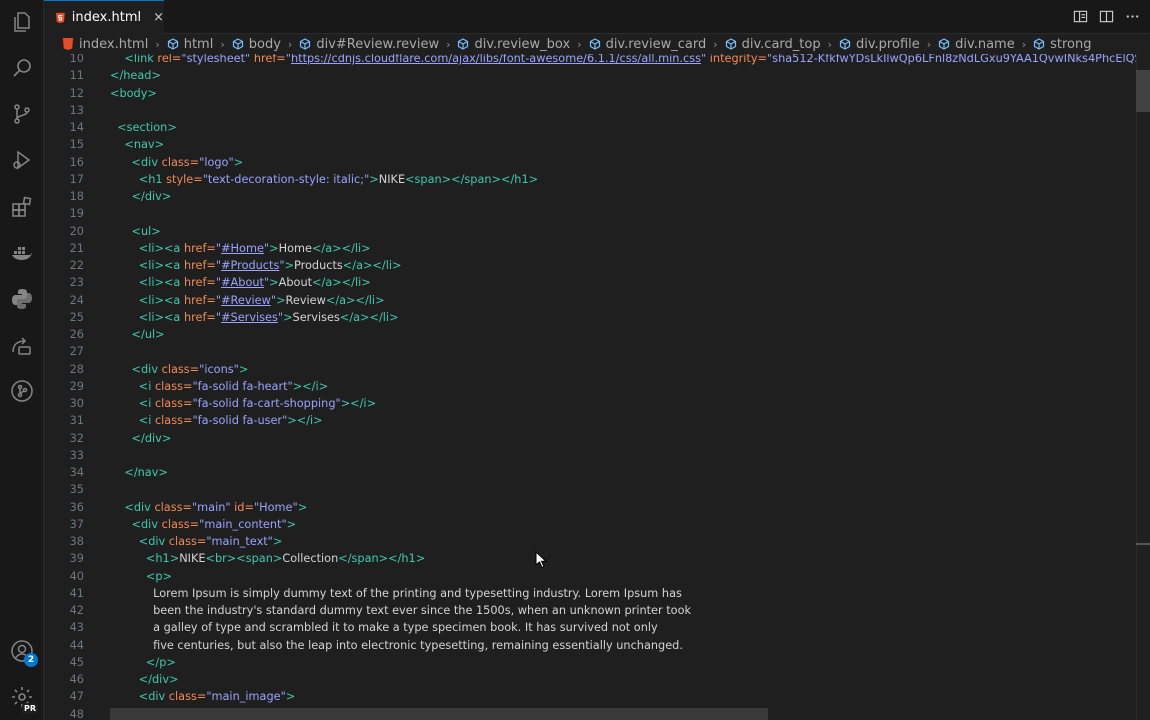 Image resolution: width=1150 pixels, height=720 pixels. I want to click on code-token: <nav>, so click(144, 145).